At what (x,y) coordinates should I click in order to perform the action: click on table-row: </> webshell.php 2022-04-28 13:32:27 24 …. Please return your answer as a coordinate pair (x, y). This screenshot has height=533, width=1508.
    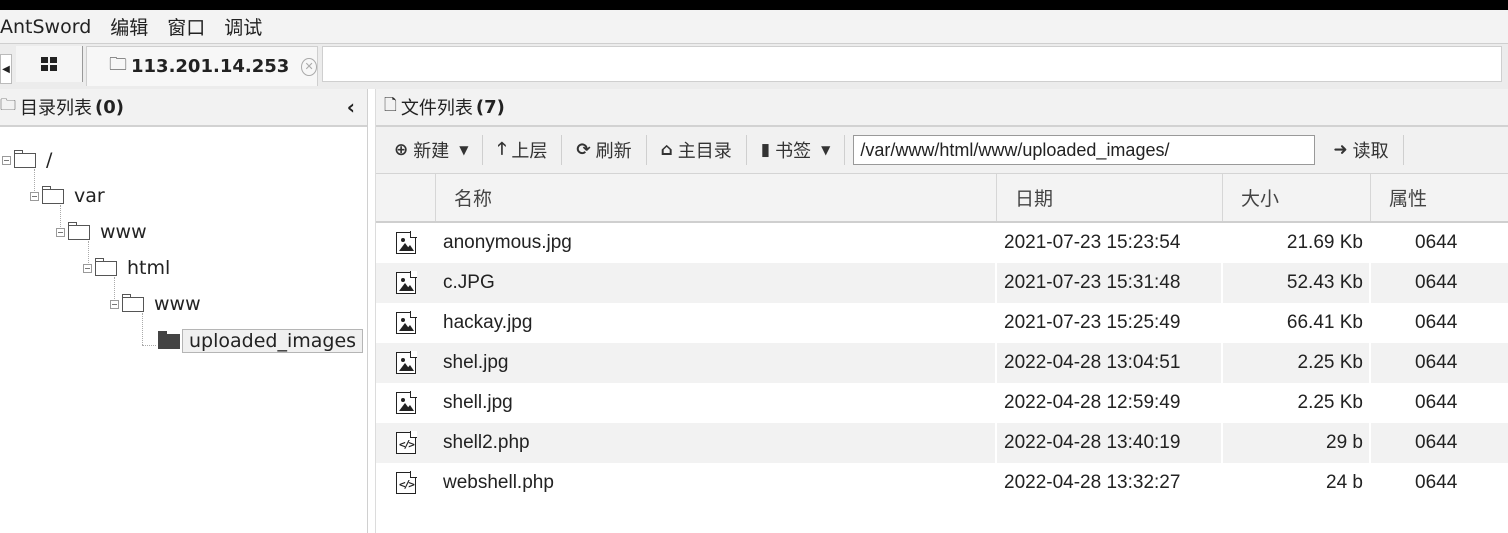
    Looking at the image, I should click on (942, 483).